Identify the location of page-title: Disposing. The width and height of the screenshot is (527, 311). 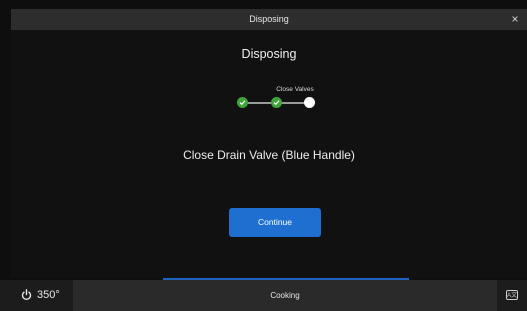
(269, 54).